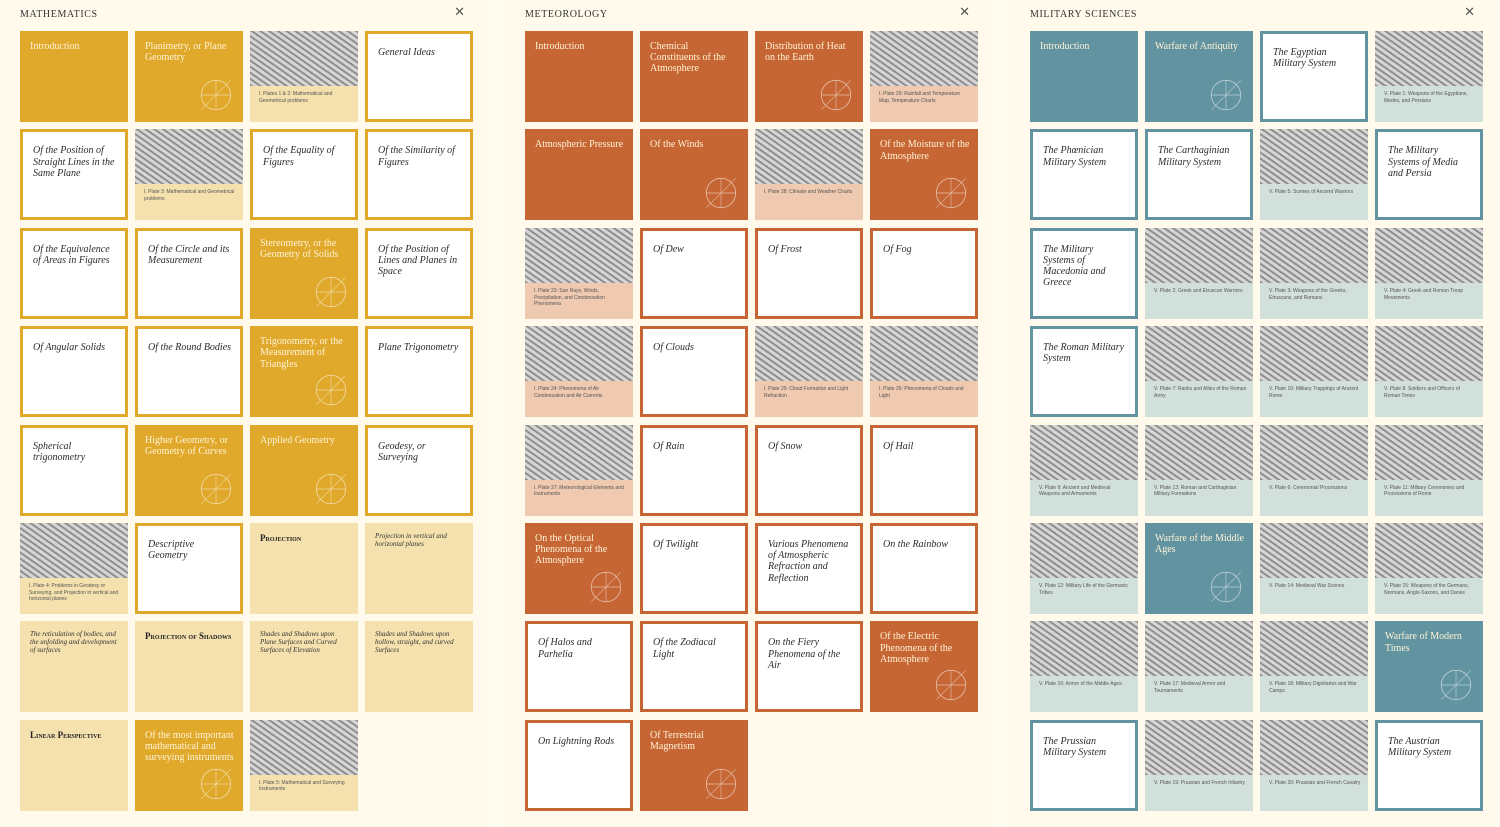  I want to click on plate-tile: V. Plate 6: Ceremonial Processions, so click(1314, 470).